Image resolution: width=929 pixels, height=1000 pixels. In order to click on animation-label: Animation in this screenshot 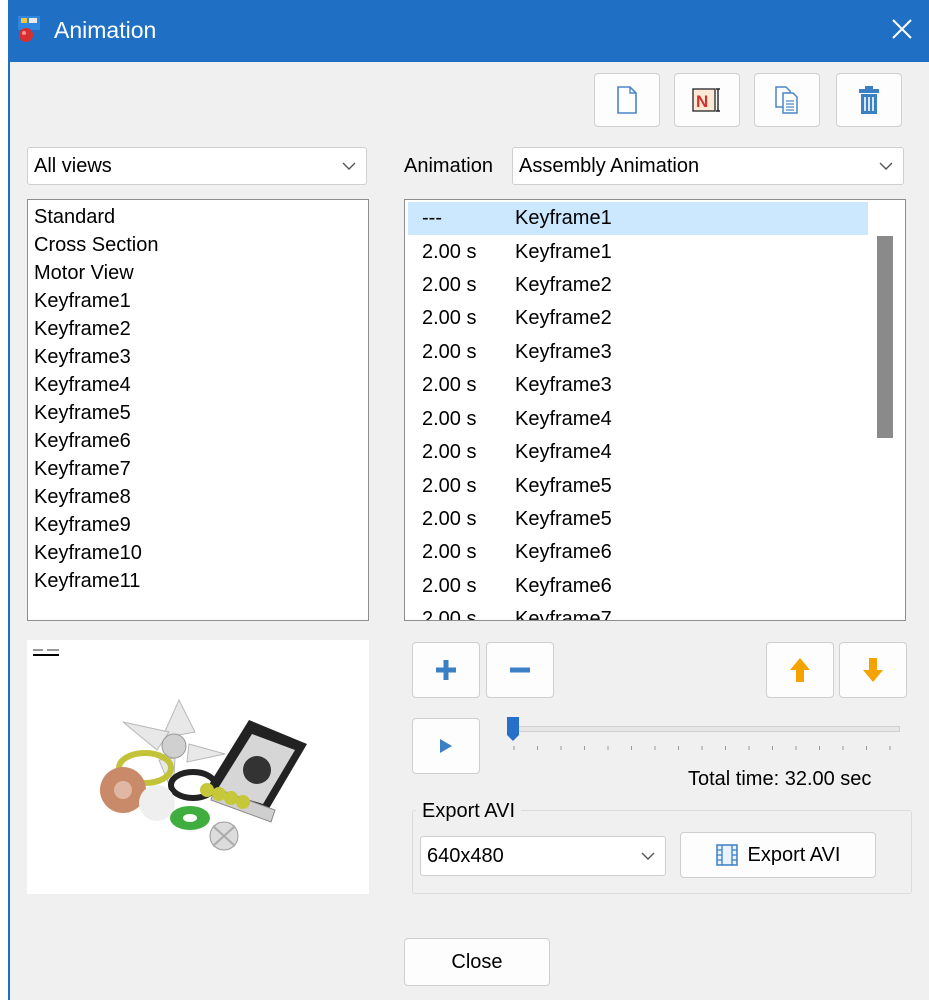, I will do `click(448, 166)`.